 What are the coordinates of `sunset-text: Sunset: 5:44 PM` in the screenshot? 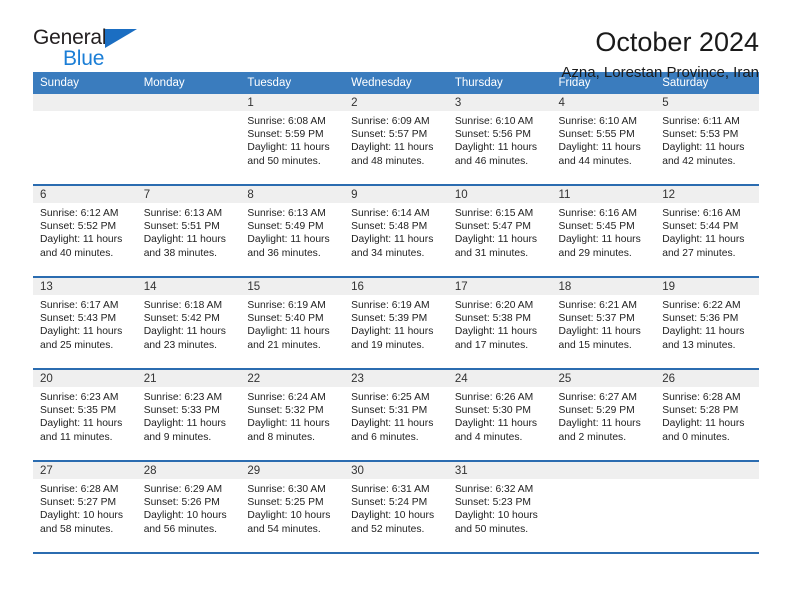 It's located at (700, 227).